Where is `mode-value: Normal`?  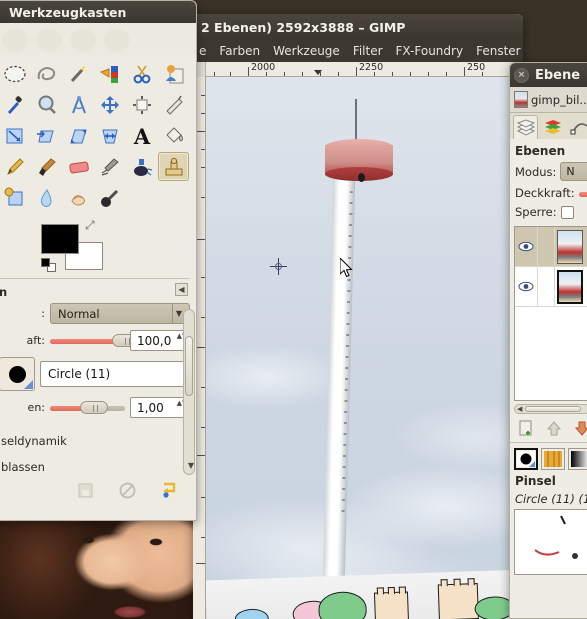
mode-value: Normal is located at coordinates (79, 313).